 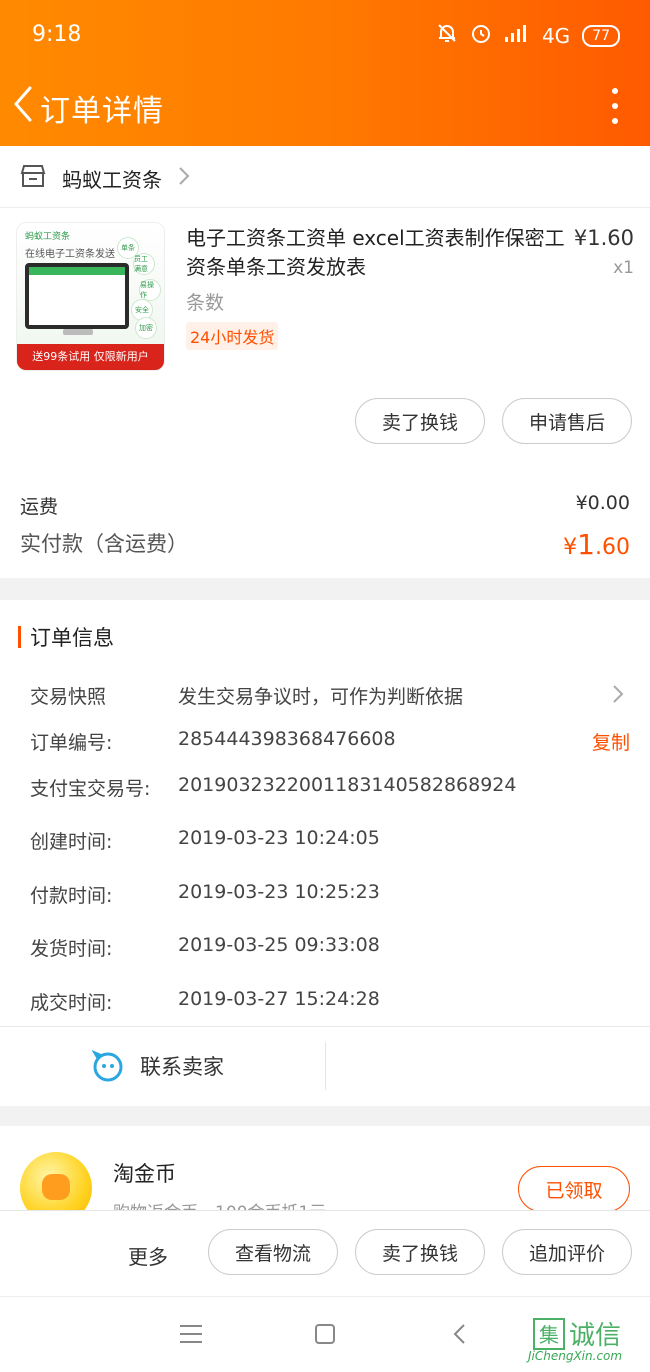 I want to click on order-number-label: 订单编号:, so click(x=71, y=743).